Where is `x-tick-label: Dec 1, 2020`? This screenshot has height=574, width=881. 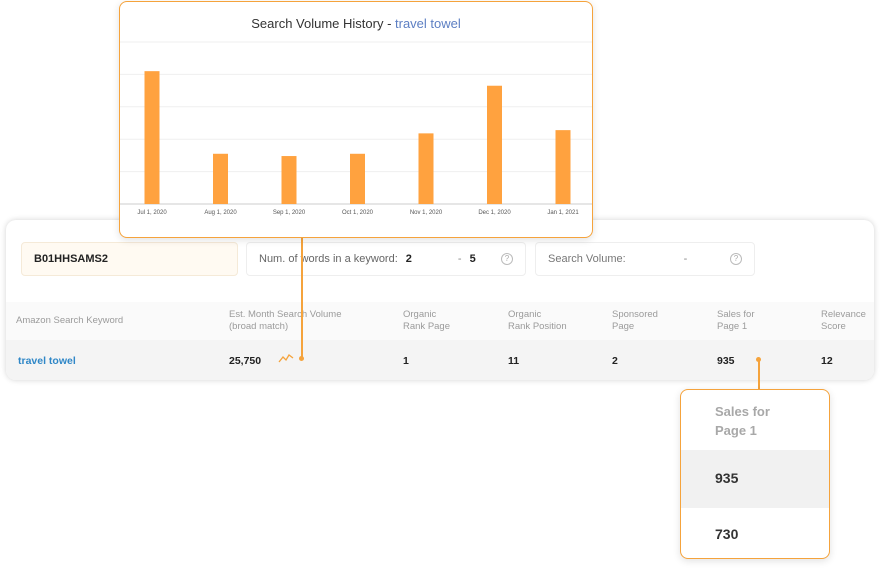
x-tick-label: Dec 1, 2020 is located at coordinates (494, 213).